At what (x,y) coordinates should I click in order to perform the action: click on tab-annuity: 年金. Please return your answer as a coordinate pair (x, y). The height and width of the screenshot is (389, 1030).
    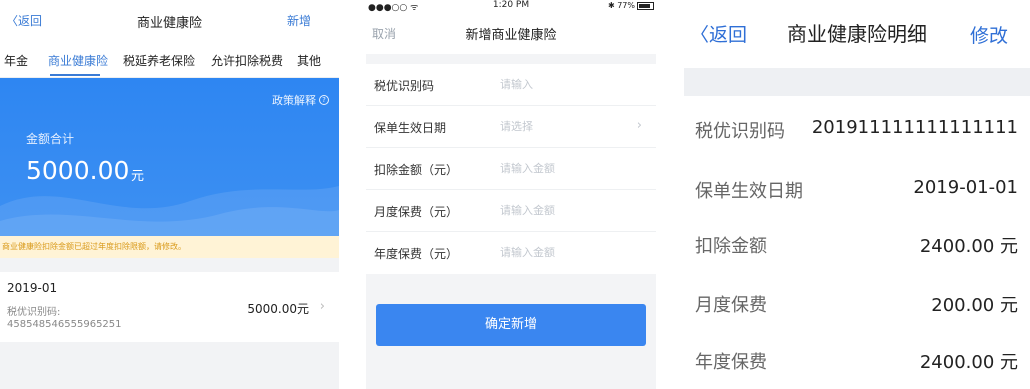
    Looking at the image, I should click on (16, 60).